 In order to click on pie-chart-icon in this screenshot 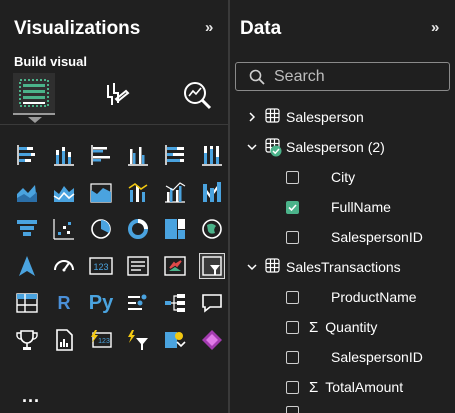, I will do `click(101, 229)`.